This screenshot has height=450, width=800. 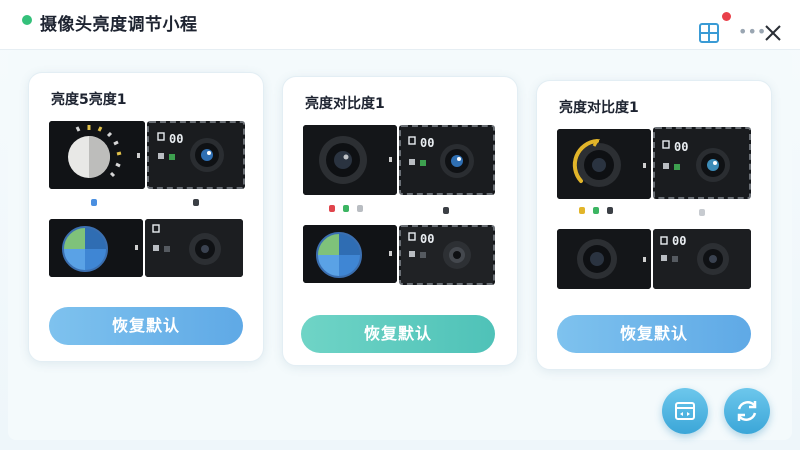 I want to click on refresh-icon, so click(x=747, y=411).